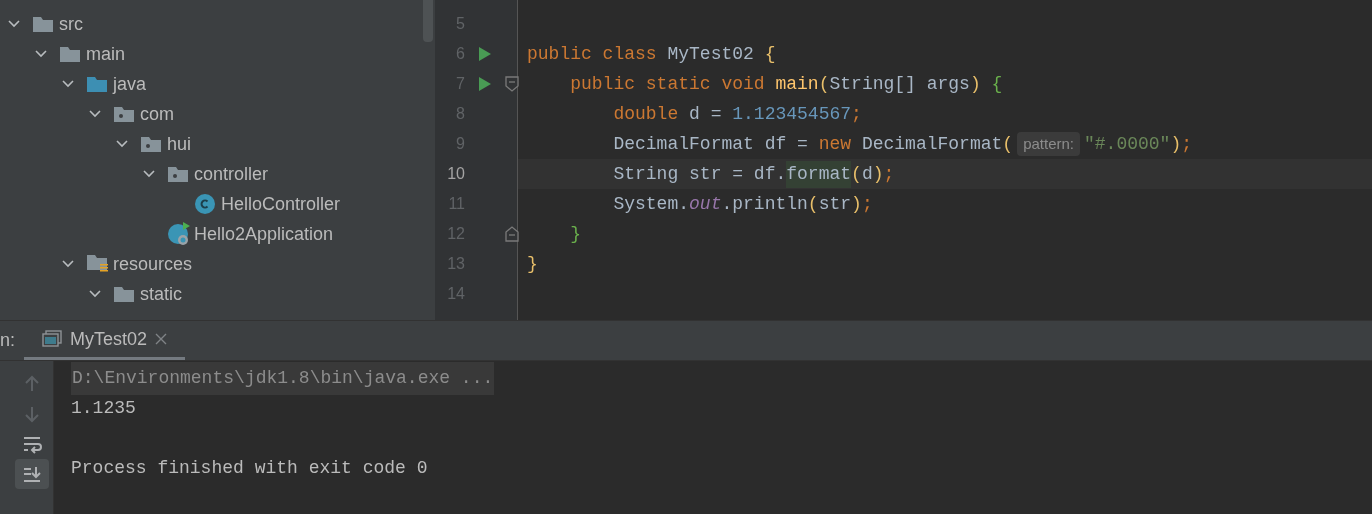  Describe the element at coordinates (281, 204) in the screenshot. I see `tree-item: HelloController` at that location.